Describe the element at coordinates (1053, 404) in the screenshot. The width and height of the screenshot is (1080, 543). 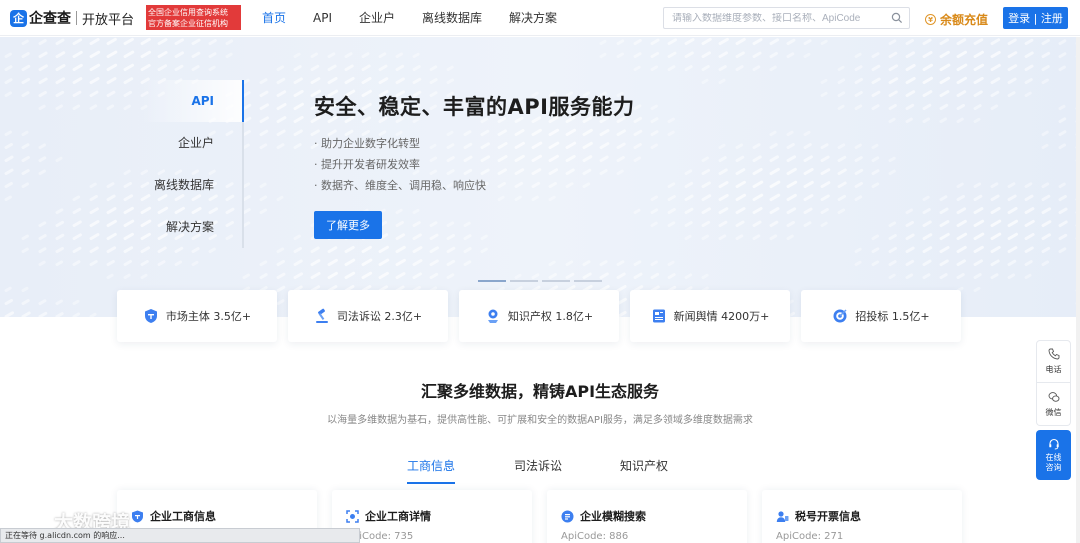
I see `wechat-contact-button: 微信` at that location.